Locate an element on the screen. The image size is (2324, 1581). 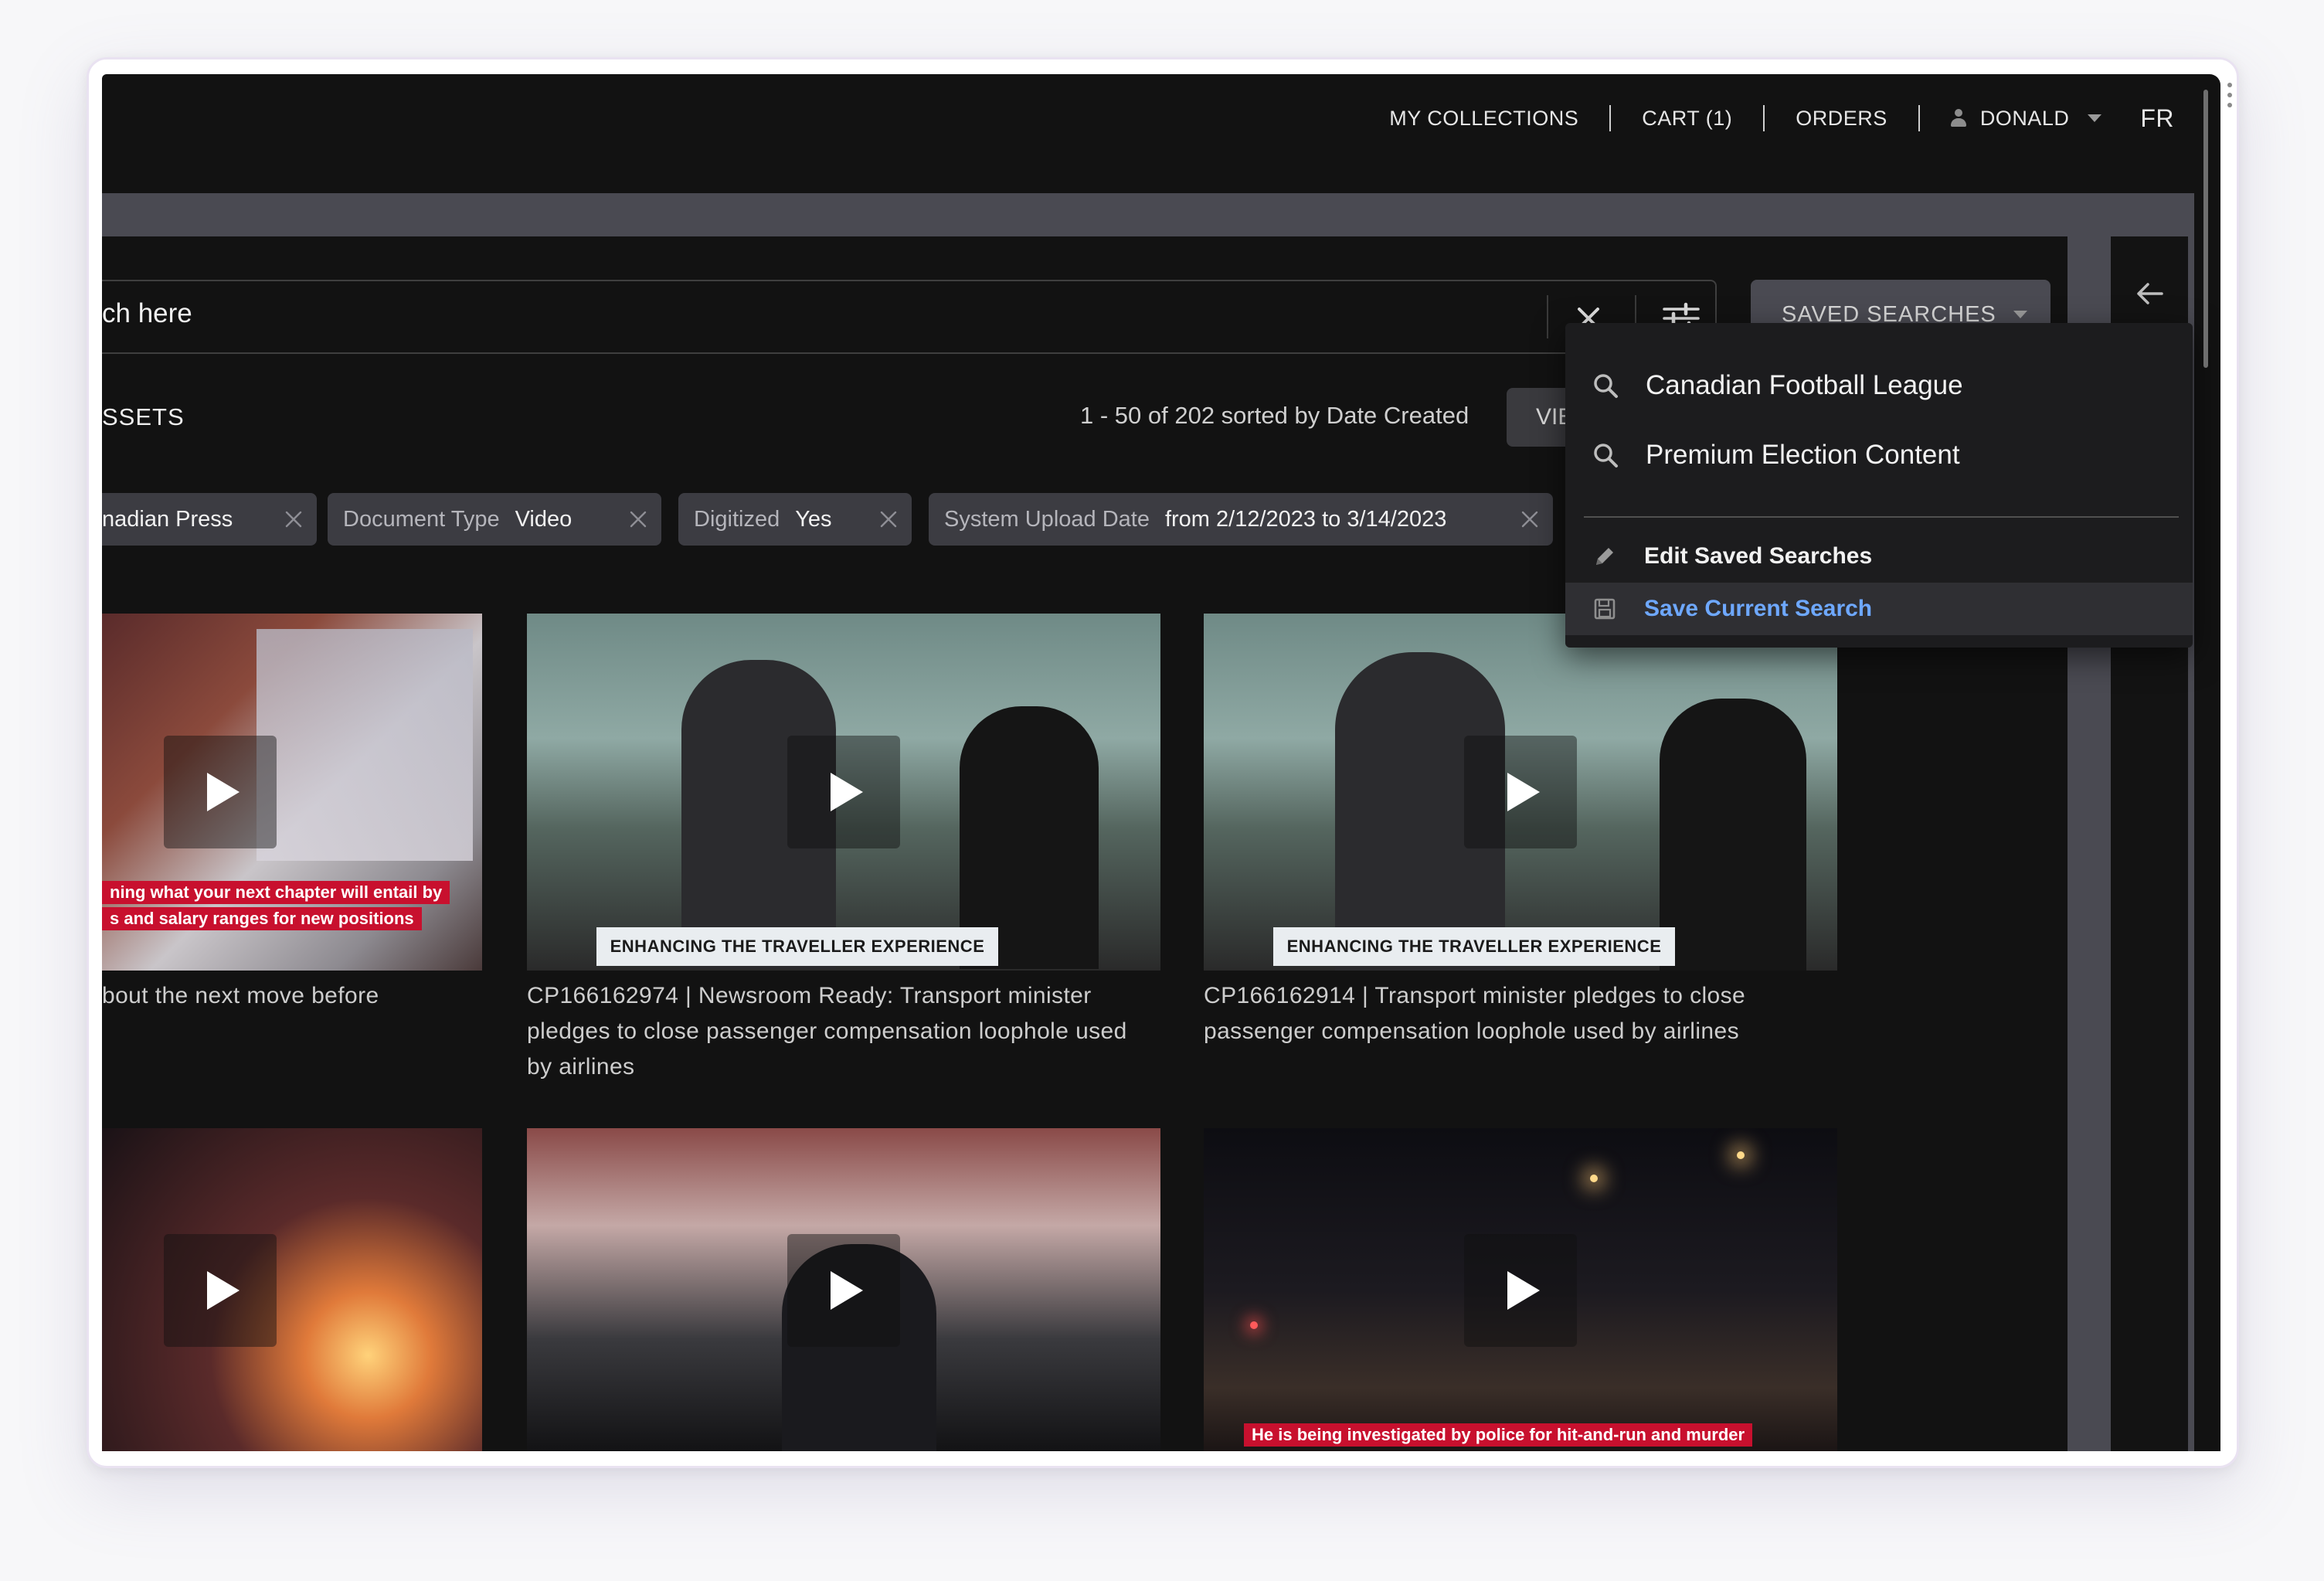
search-input-text: ch here is located at coordinates (147, 313).